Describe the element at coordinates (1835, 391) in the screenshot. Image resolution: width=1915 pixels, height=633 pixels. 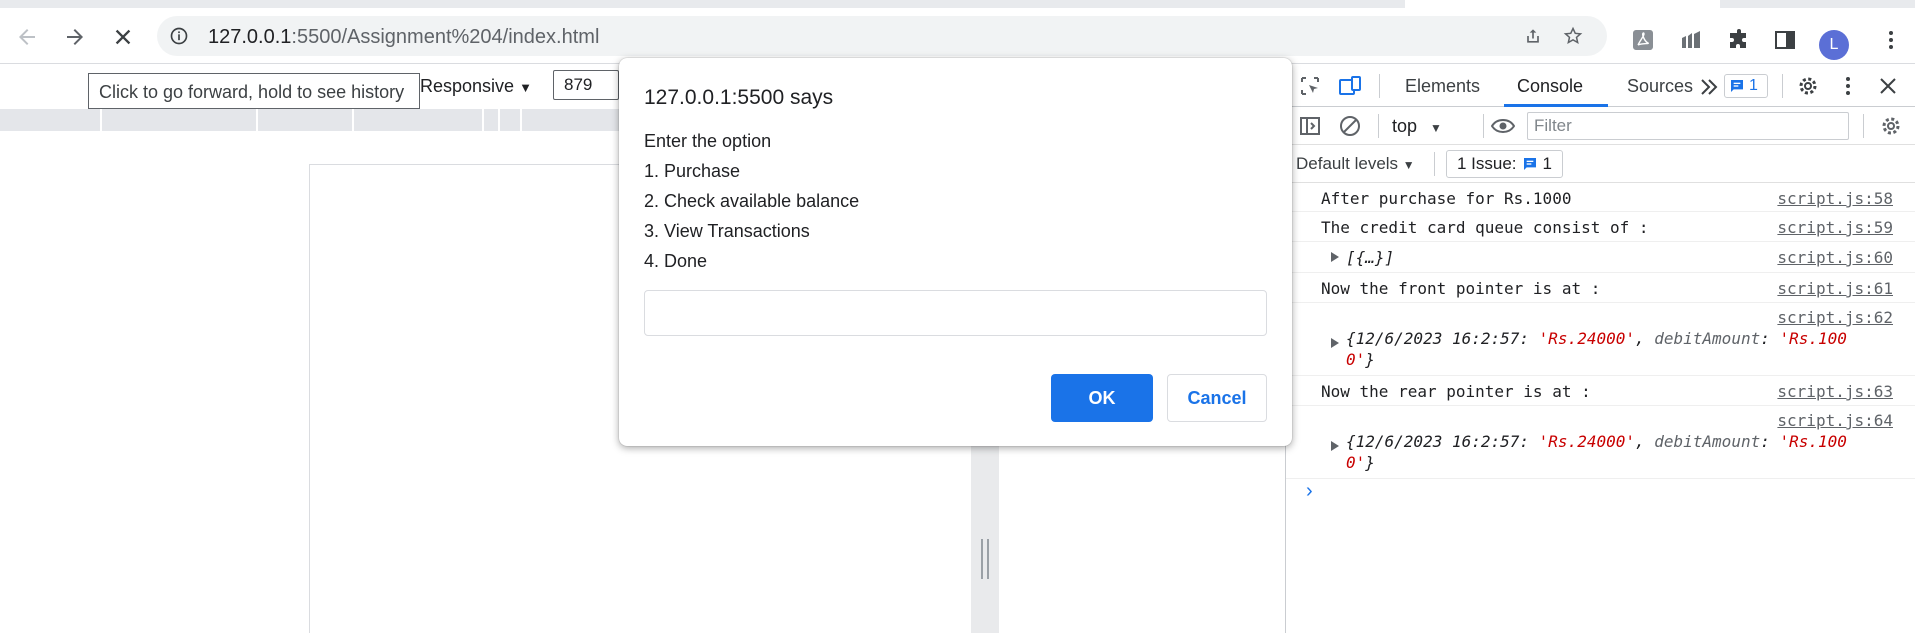
I see `console-source-link: script.js:63` at that location.